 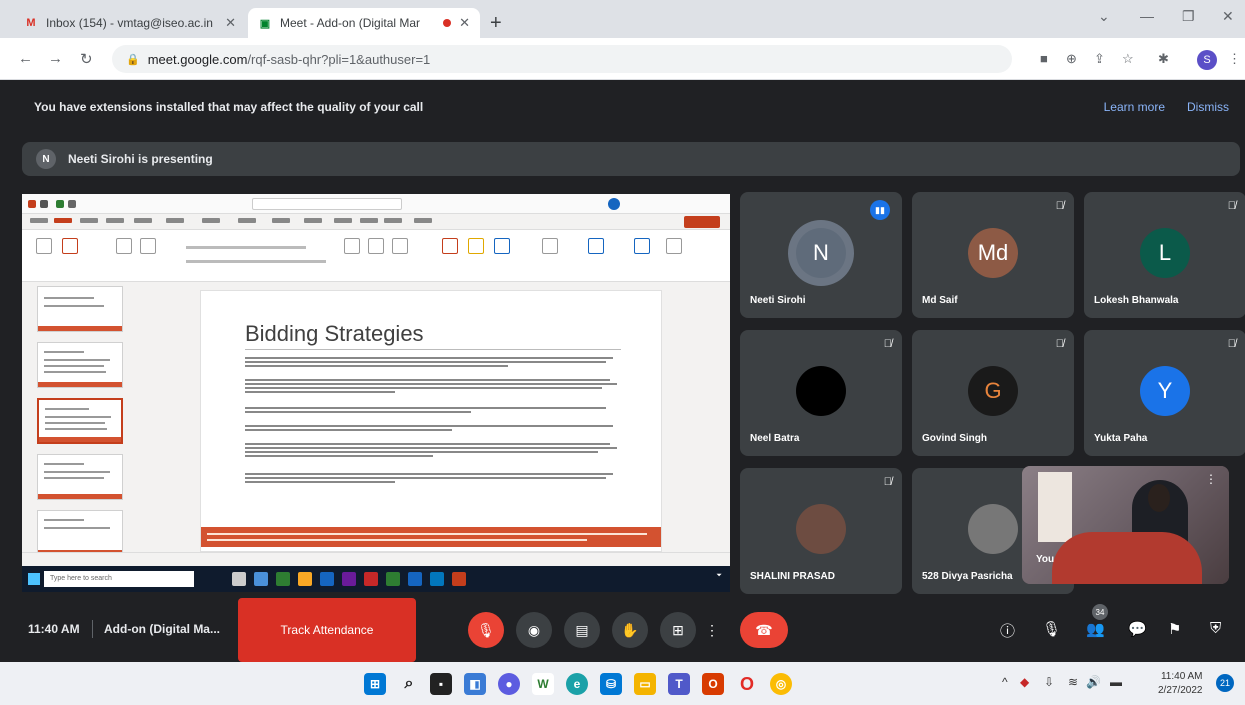 I want to click on participant-avatar, so click(x=993, y=529).